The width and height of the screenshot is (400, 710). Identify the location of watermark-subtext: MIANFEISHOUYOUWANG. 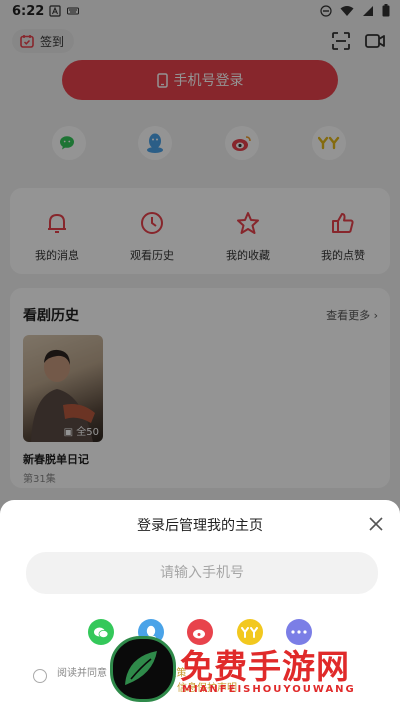
(269, 689).